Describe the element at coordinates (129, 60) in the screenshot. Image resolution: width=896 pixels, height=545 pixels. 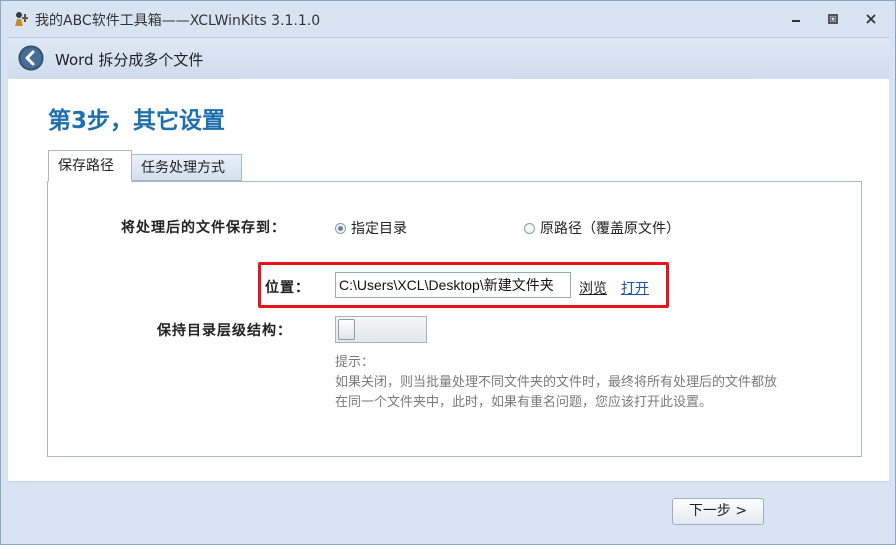
I see `header-title: Word 拆分成多个文件` at that location.